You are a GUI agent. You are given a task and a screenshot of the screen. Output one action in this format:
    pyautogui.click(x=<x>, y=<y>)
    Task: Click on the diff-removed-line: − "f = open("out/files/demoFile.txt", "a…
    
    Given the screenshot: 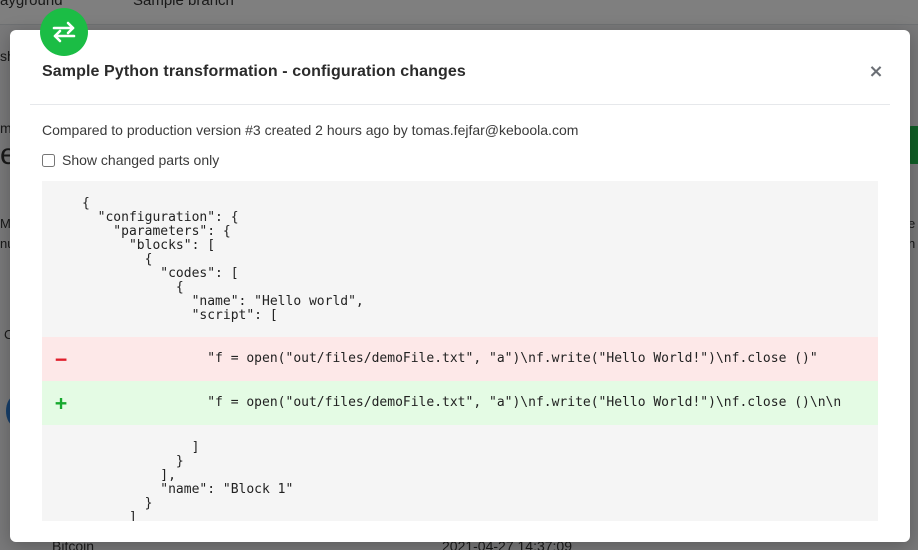 What is the action you would take?
    pyautogui.click(x=460, y=359)
    